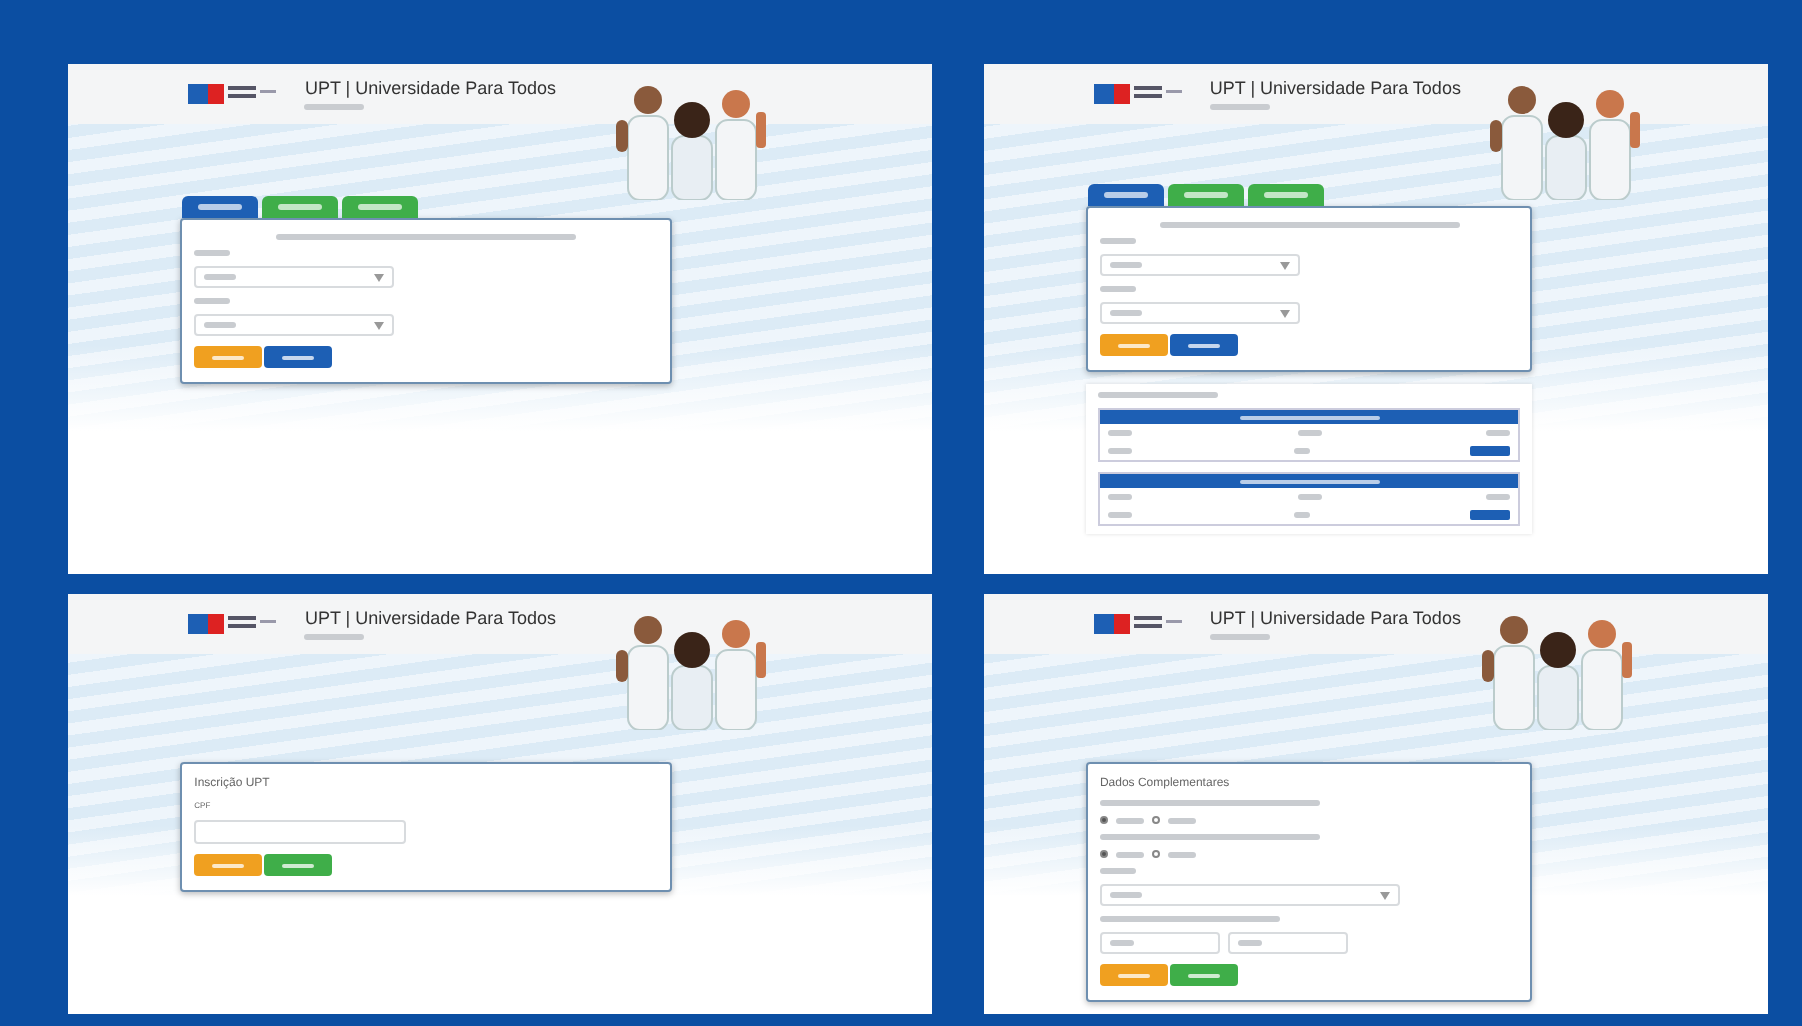 This screenshot has width=1802, height=1026. What do you see at coordinates (1157, 395) in the screenshot?
I see `results-heading` at bounding box center [1157, 395].